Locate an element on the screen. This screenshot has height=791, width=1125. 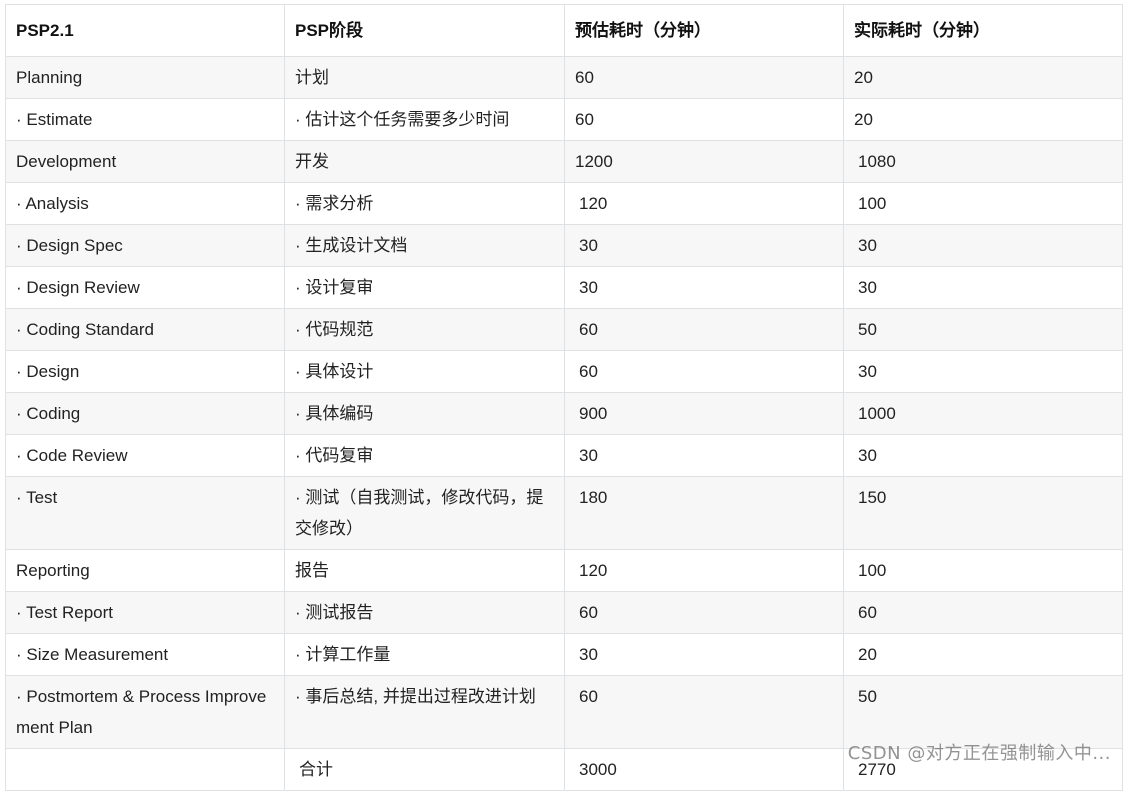
cell-actual: 1080 is located at coordinates (983, 161).